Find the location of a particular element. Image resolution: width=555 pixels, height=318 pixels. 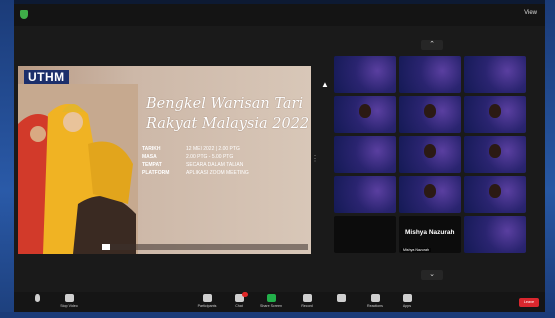

info-value: APLIKASI ZOOM MEETING is located at coordinates (217, 173).